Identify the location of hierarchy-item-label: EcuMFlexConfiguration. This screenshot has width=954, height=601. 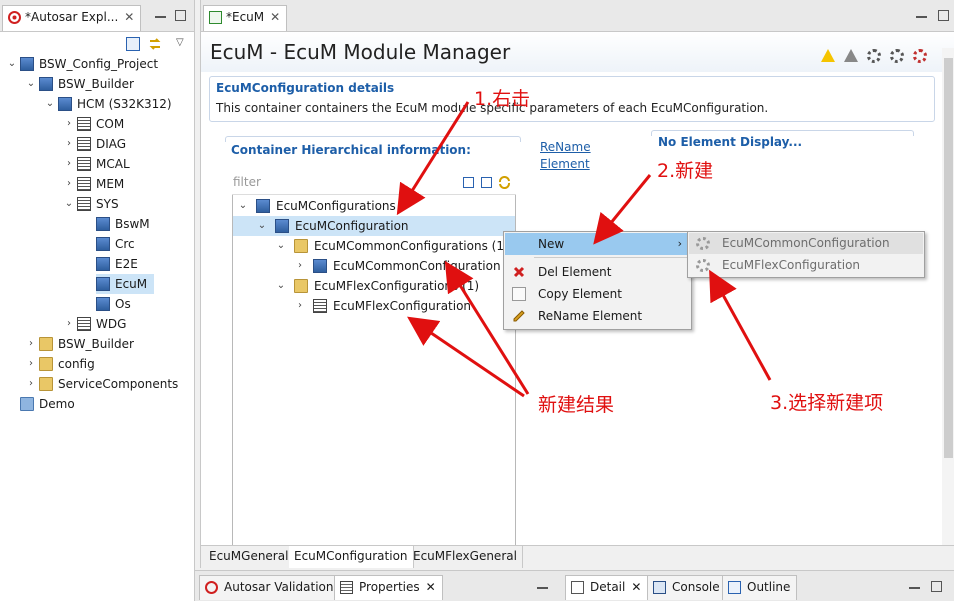
(402, 306).